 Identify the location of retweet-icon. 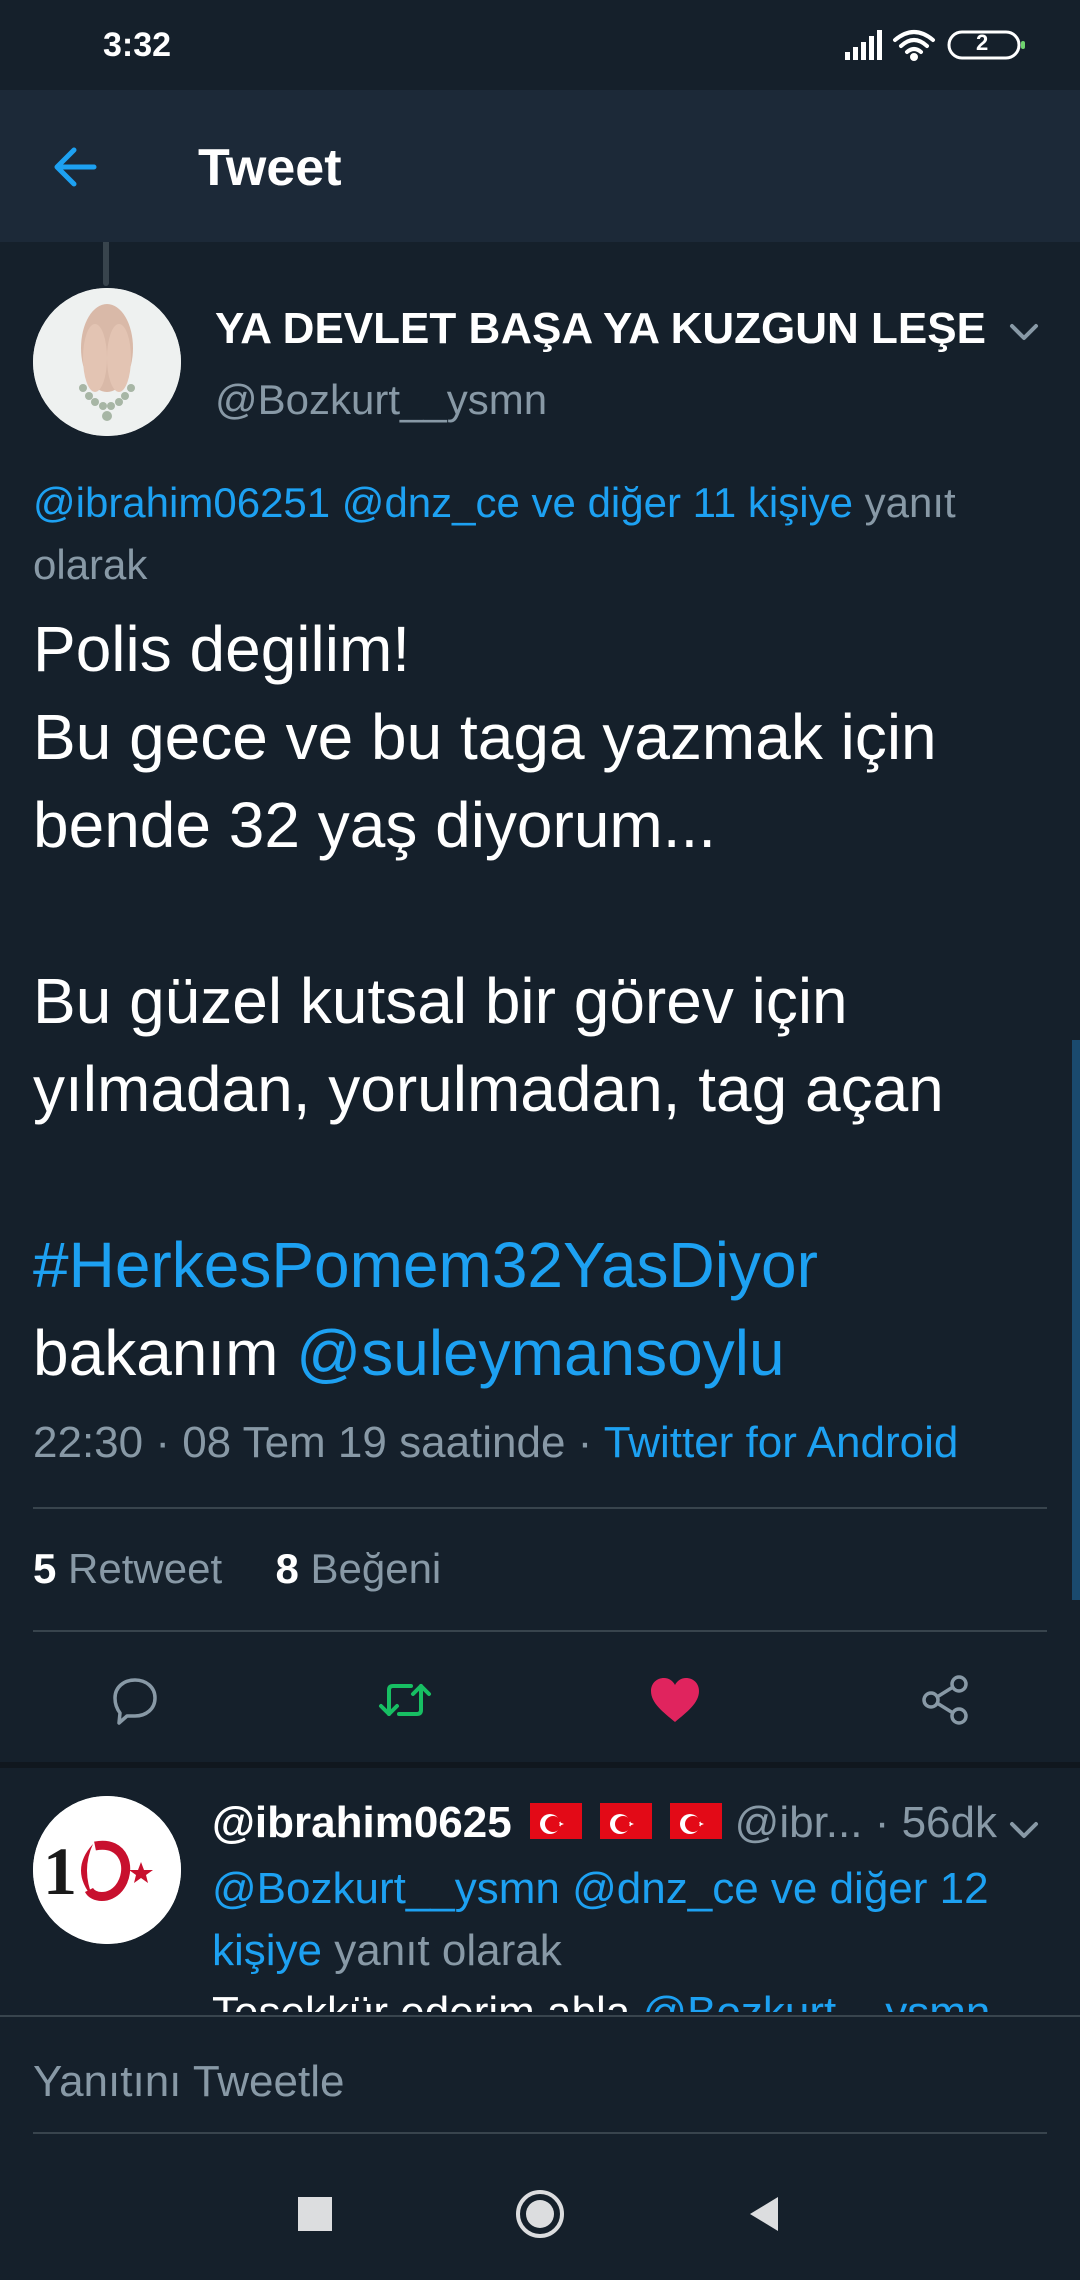
(405, 1700).